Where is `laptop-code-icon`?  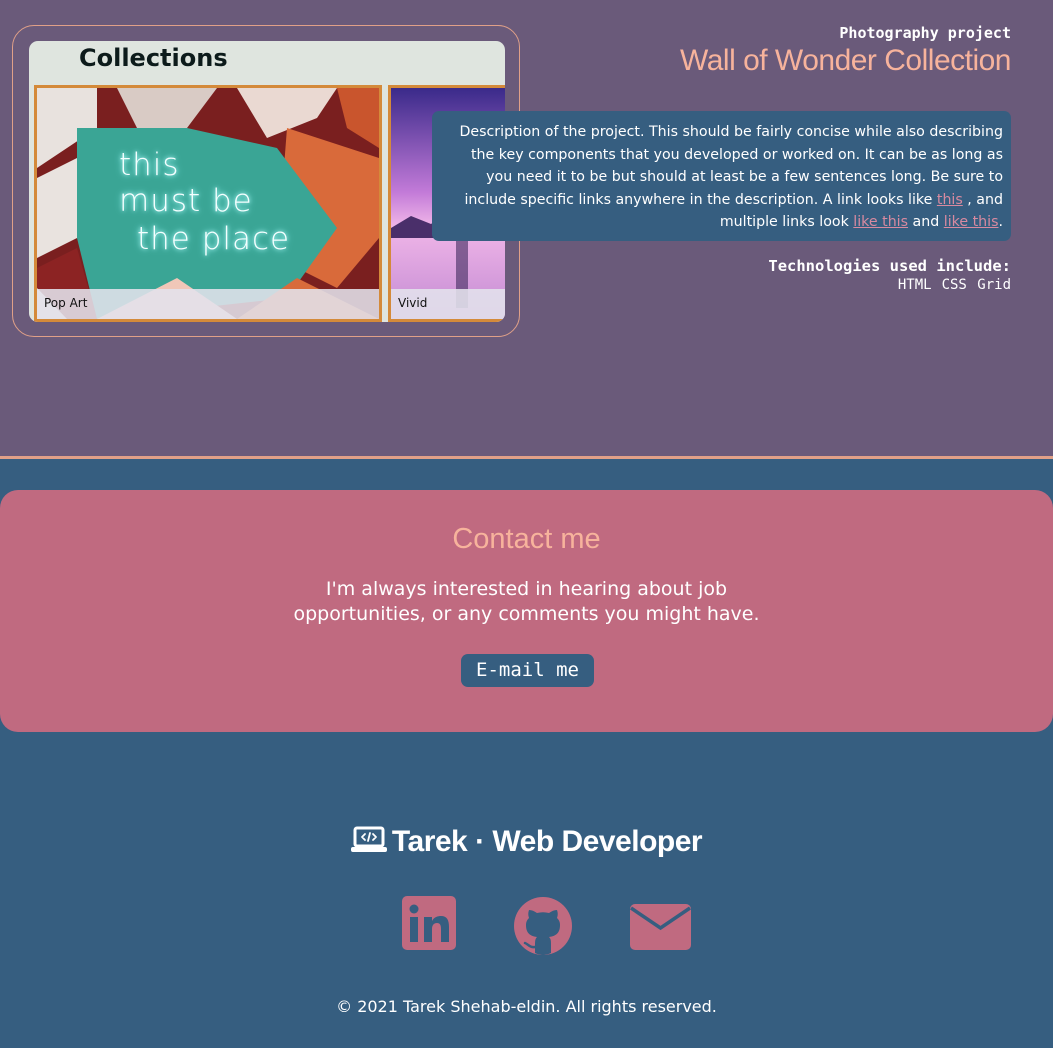
laptop-code-icon is located at coordinates (368, 839).